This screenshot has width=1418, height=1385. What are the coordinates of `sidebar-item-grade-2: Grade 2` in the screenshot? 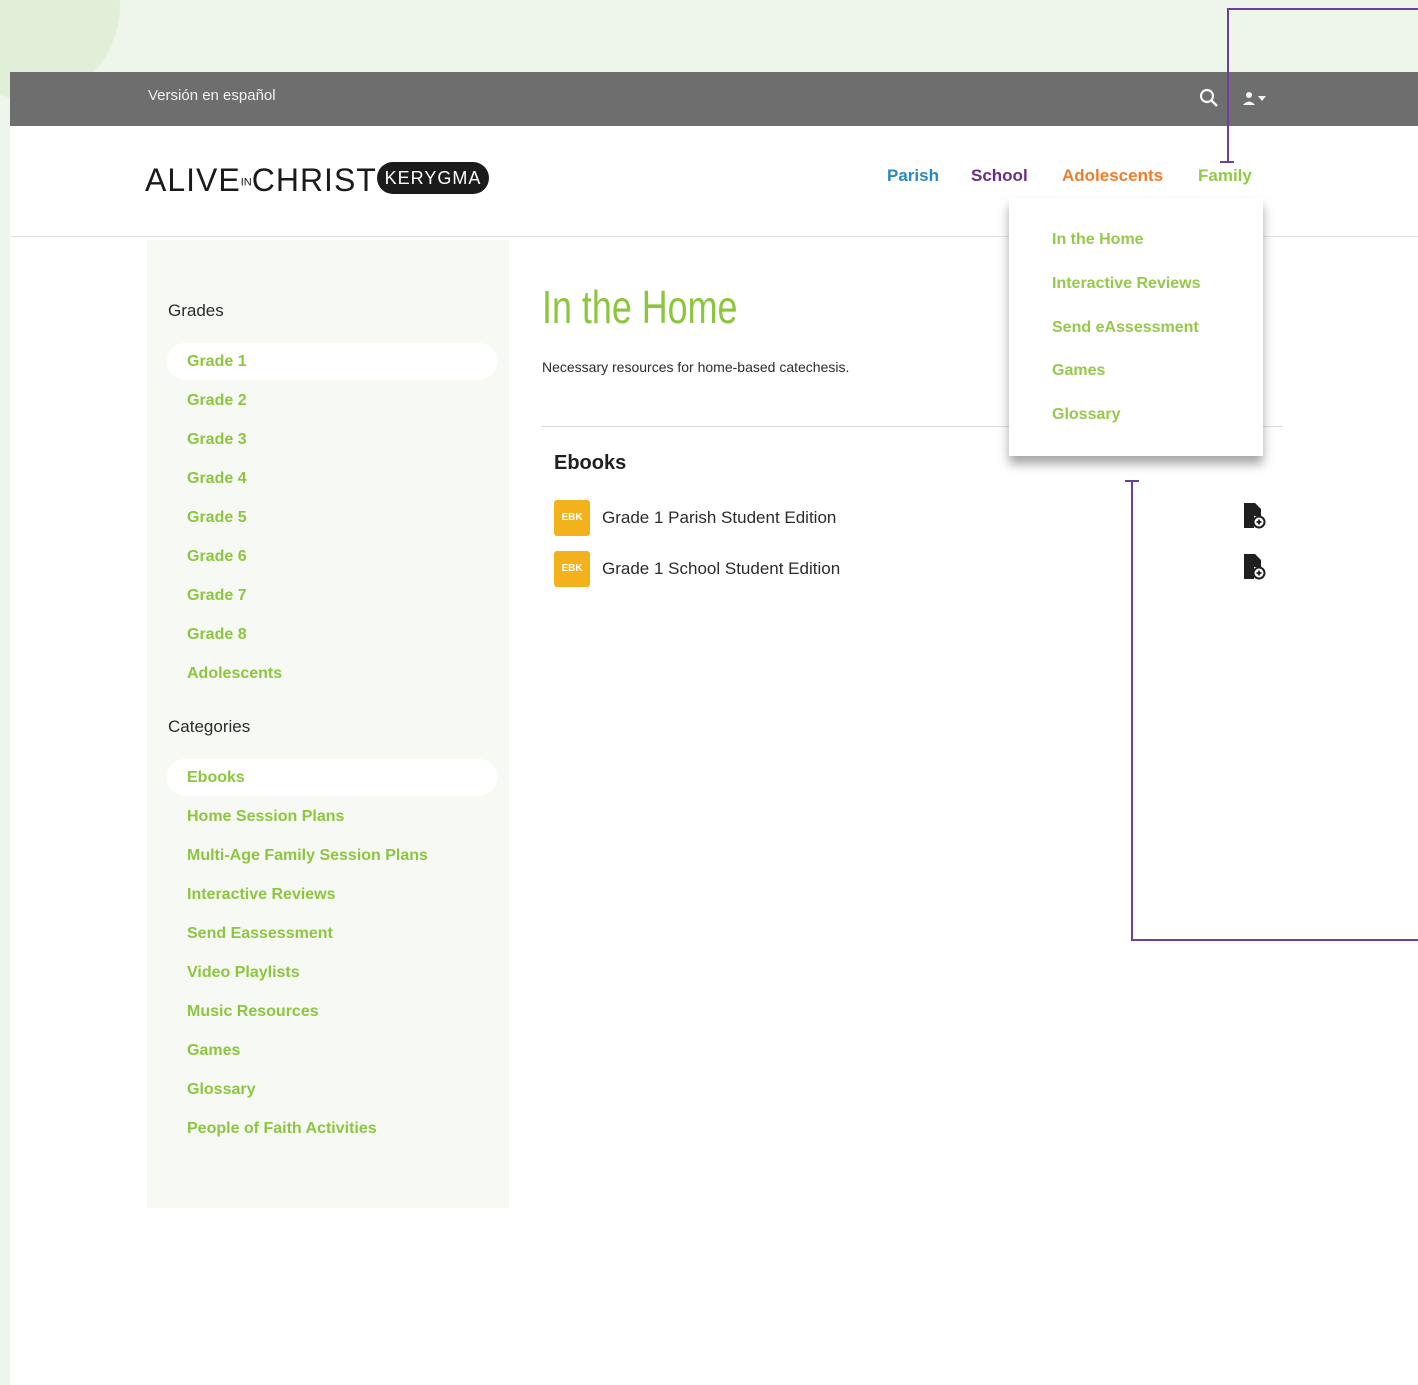 It's located at (332, 400).